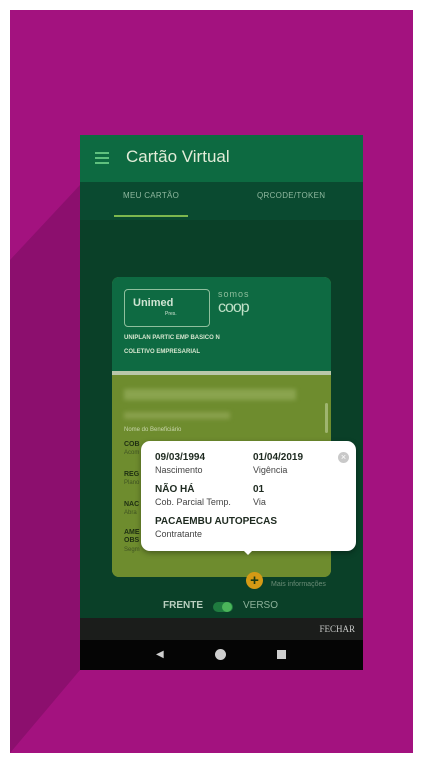  I want to click on field-nac: NAC, so click(132, 504).